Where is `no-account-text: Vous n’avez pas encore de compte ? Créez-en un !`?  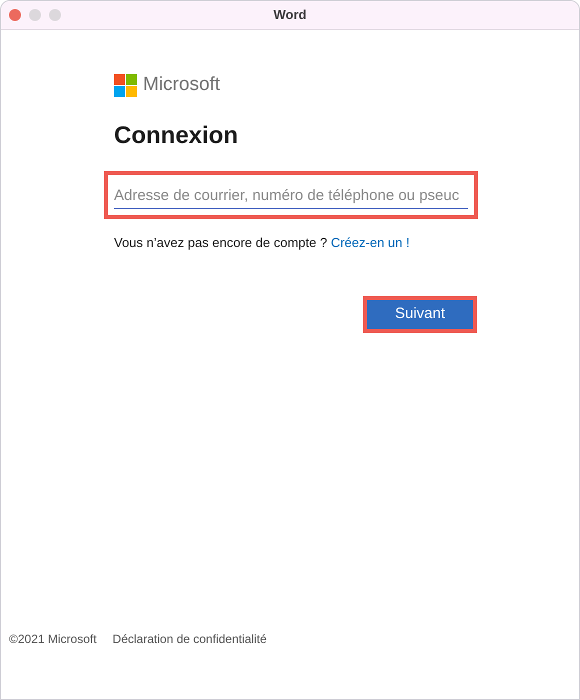
no-account-text: Vous n’avez pas encore de compte ? Créez-en un ! is located at coordinates (262, 243).